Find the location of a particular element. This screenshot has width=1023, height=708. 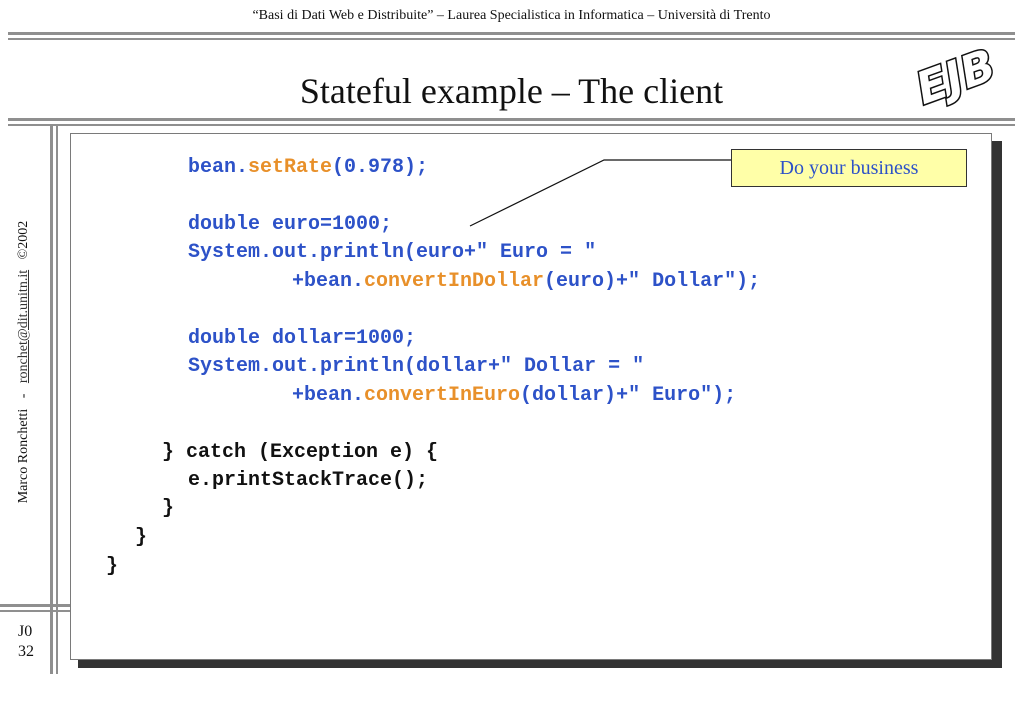

code-line-5: double dollar=1000; is located at coordinates (302, 338).